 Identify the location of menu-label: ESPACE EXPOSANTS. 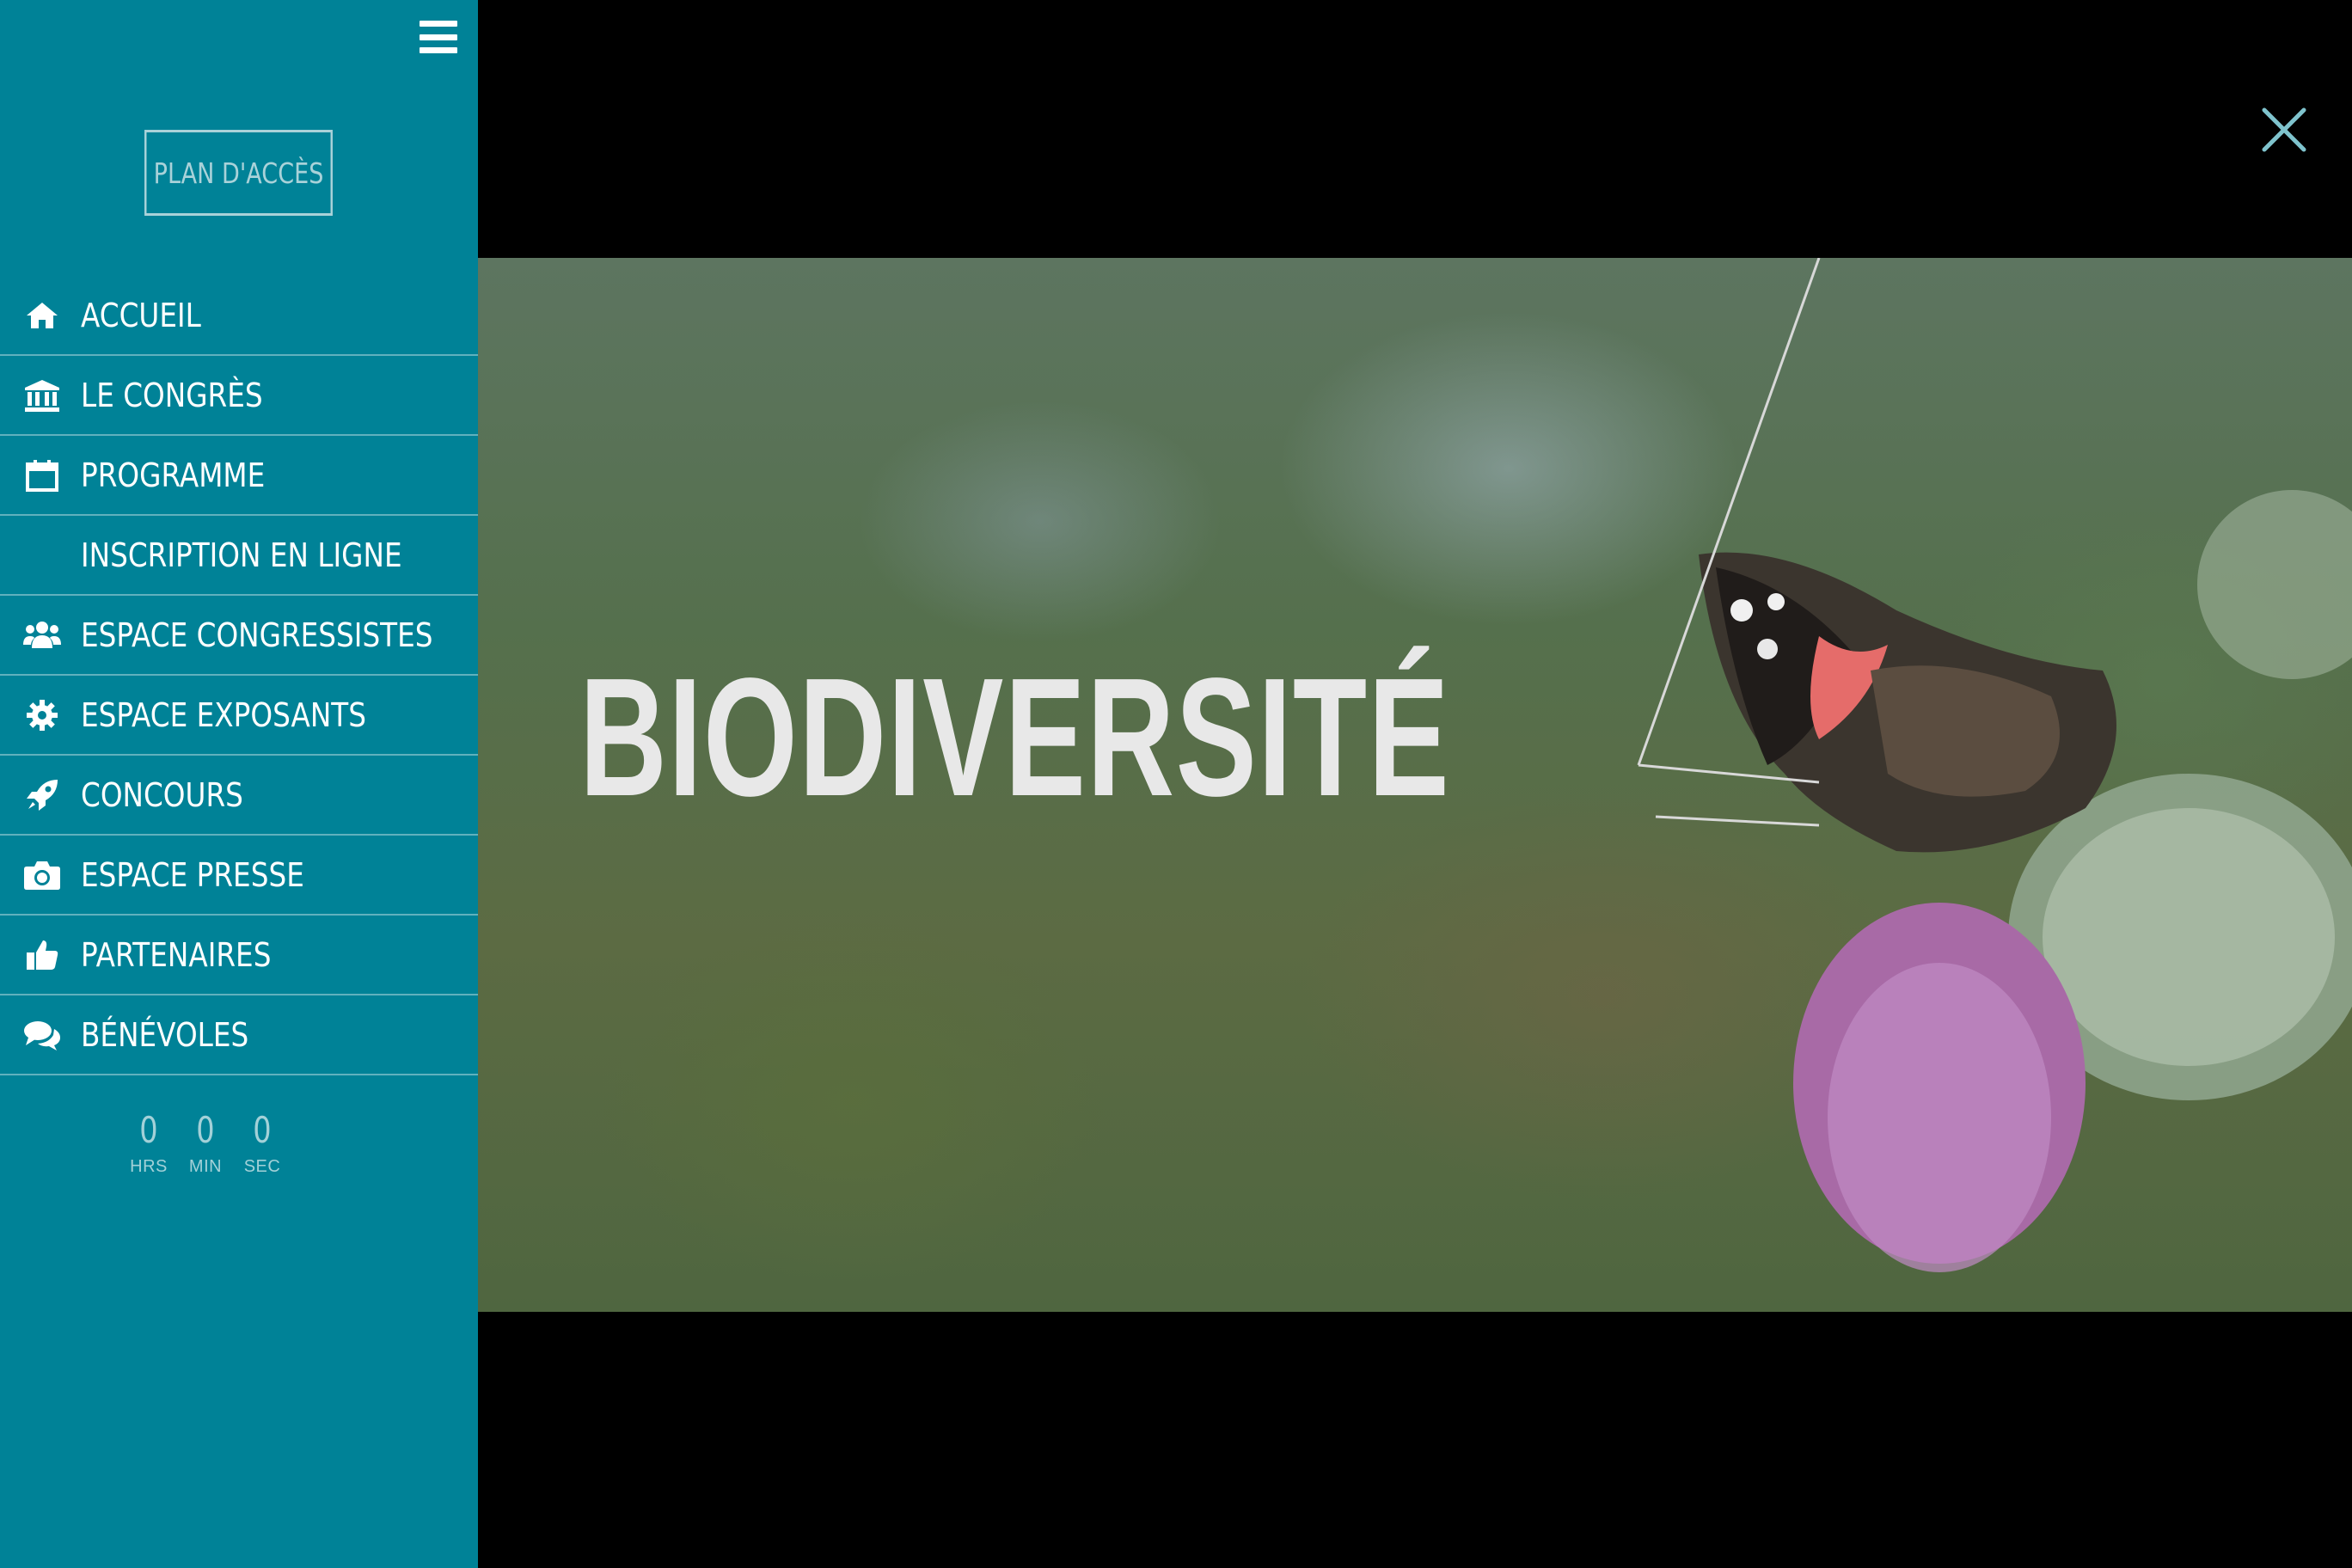
(223, 714).